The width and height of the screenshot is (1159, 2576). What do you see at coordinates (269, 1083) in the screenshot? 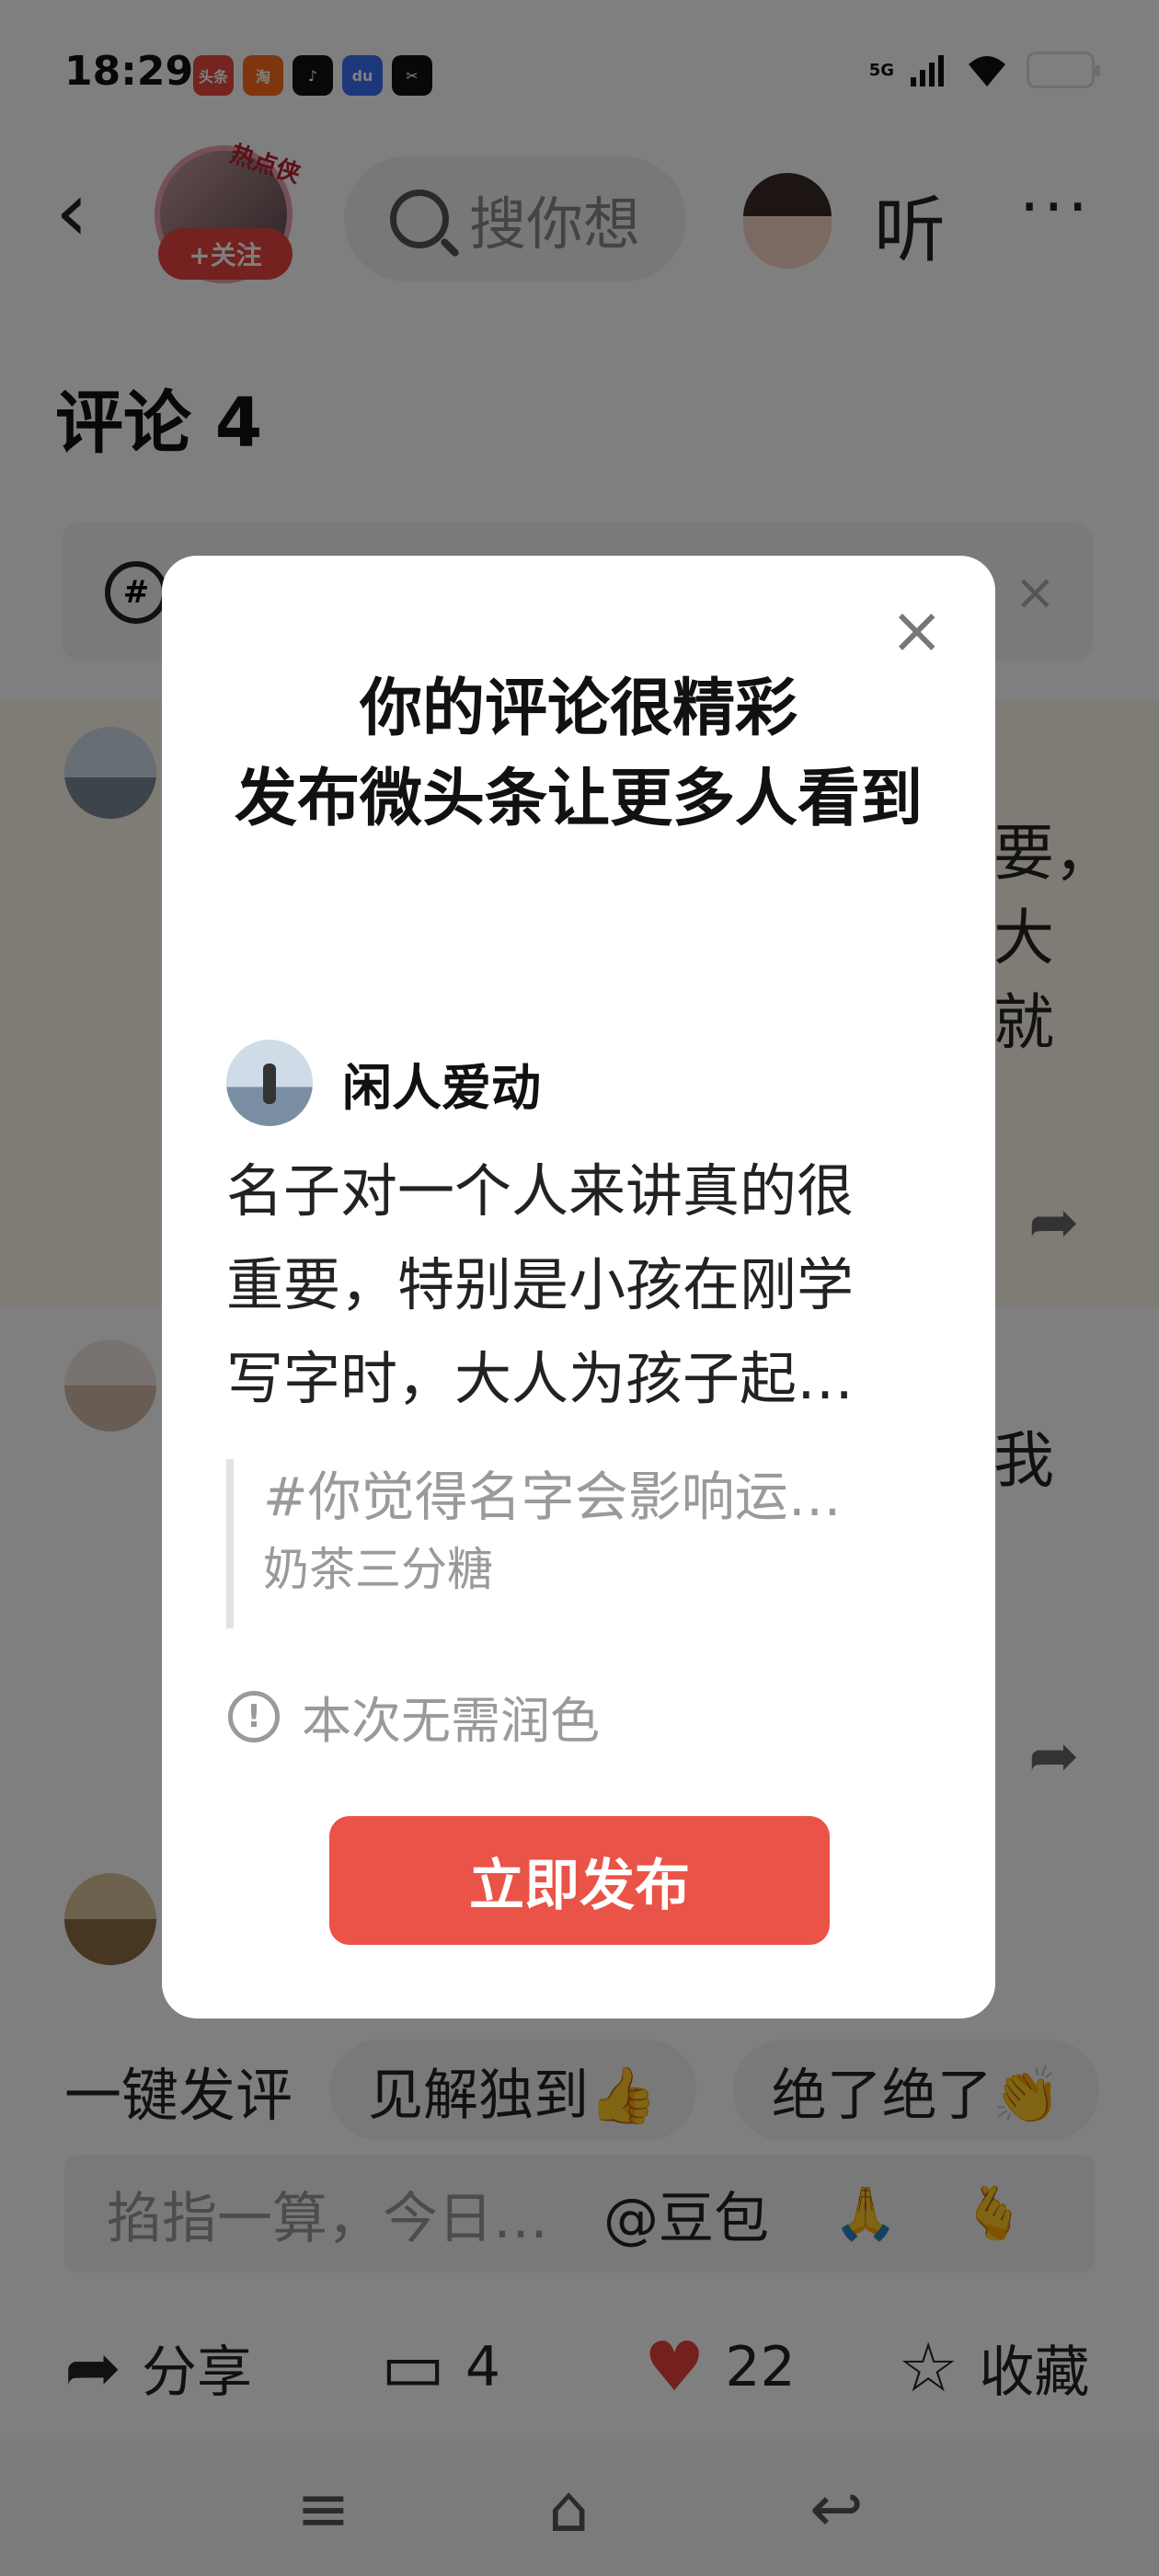
I see `user-avatar` at bounding box center [269, 1083].